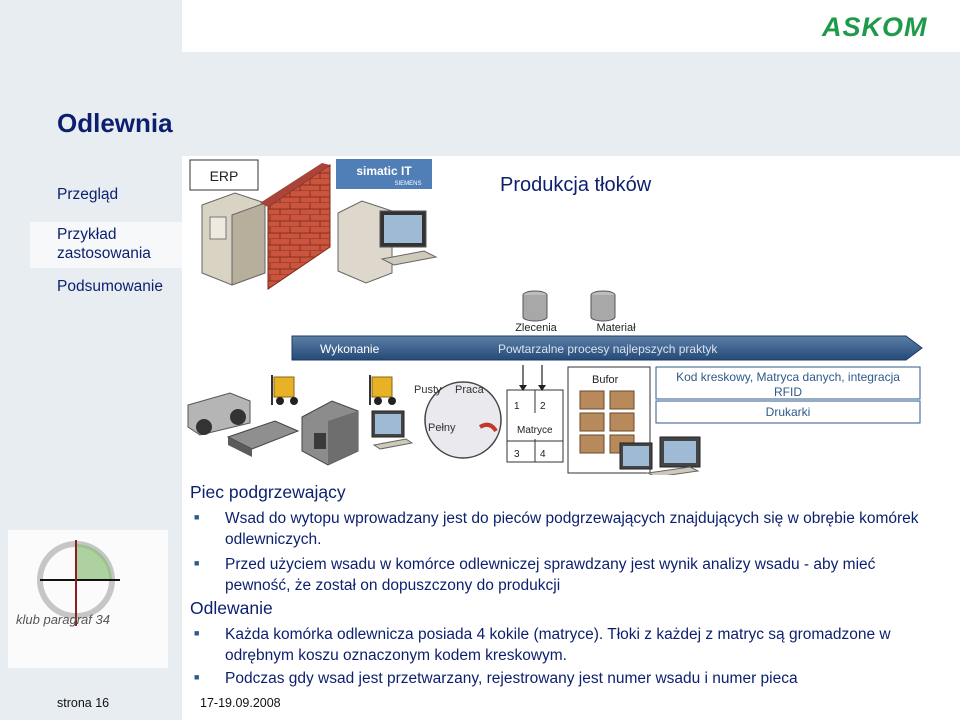  Describe the element at coordinates (117, 244) in the screenshot. I see `nav-item-przyklad-zastosowania: Przykład zastosowania` at that location.